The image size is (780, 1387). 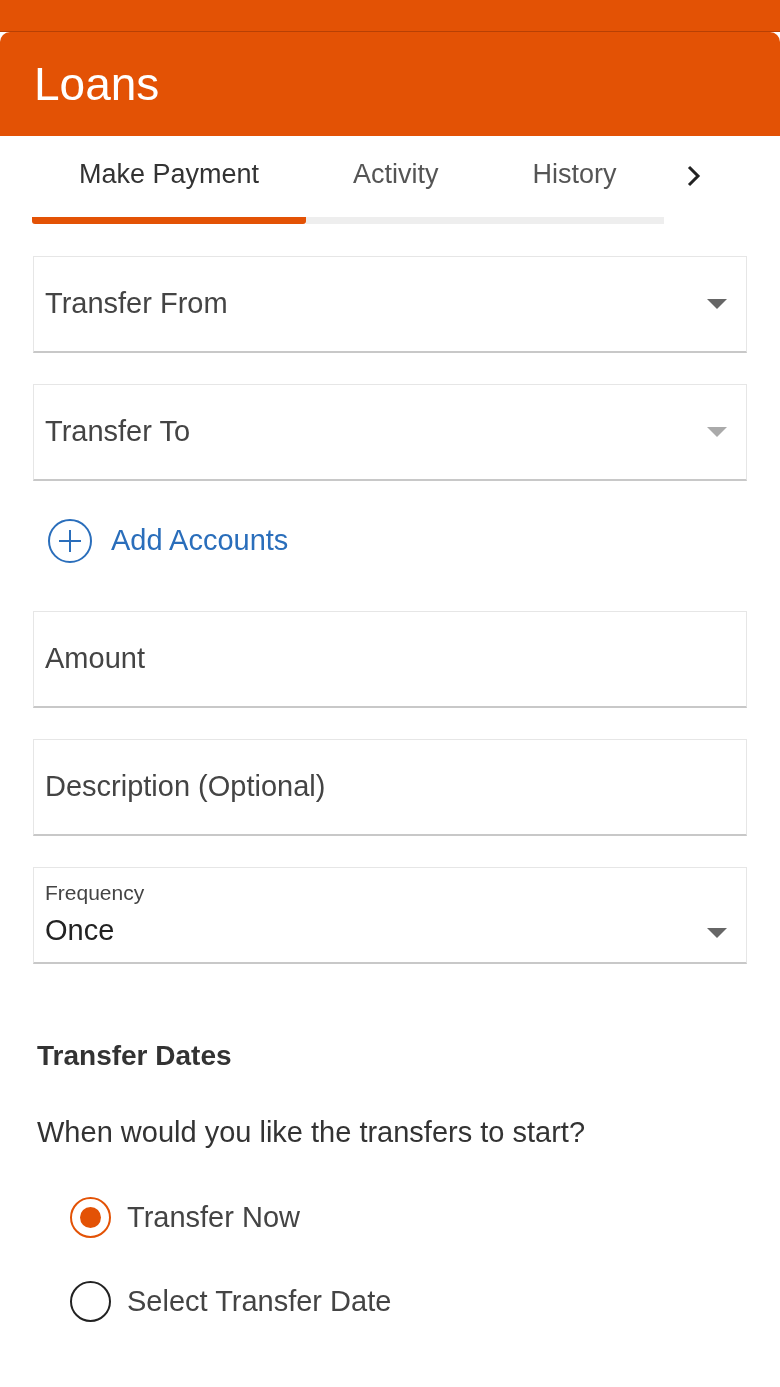 What do you see at coordinates (136, 303) in the screenshot?
I see `field-placeholder: Transfer From` at bounding box center [136, 303].